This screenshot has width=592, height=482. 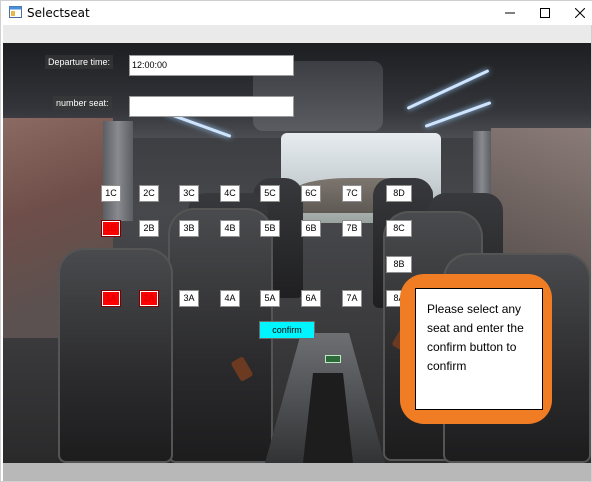 I want to click on seat-7a-button: 7A, so click(x=352, y=298).